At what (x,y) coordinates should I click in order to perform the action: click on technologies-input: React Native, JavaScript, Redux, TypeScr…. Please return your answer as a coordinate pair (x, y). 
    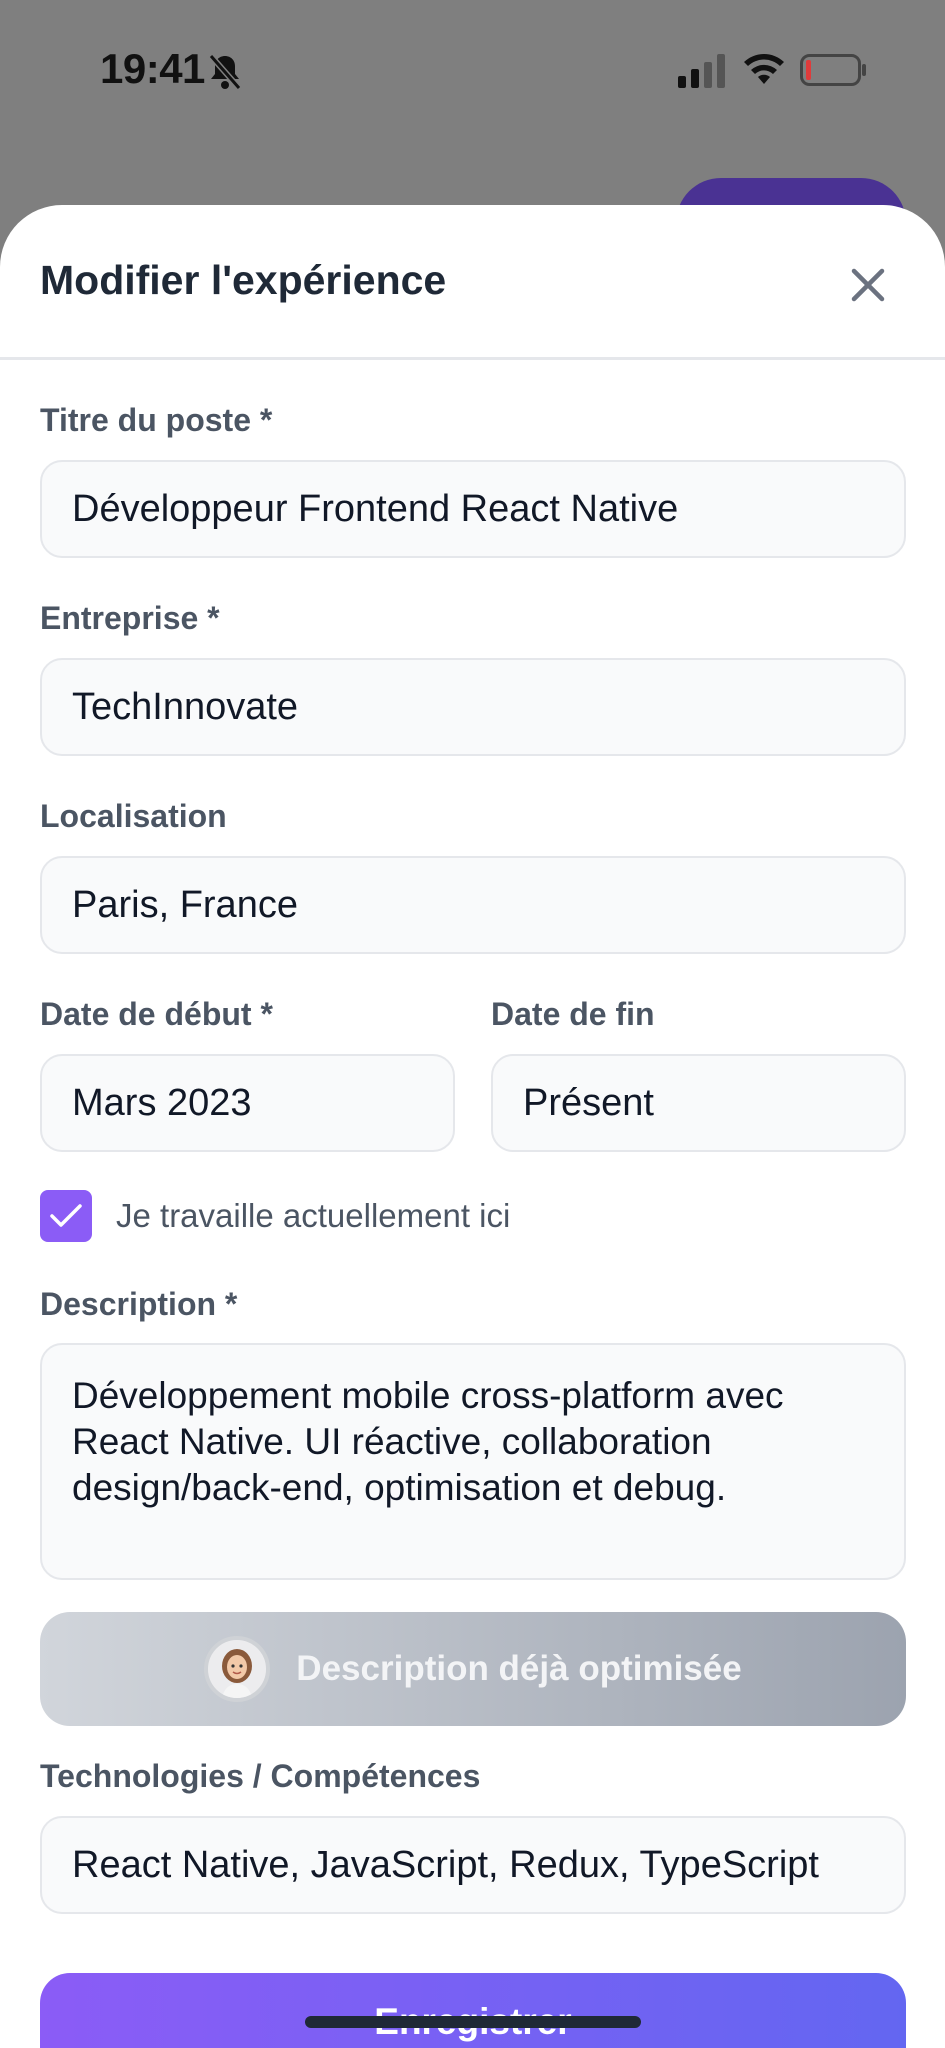
    Looking at the image, I should click on (473, 1865).